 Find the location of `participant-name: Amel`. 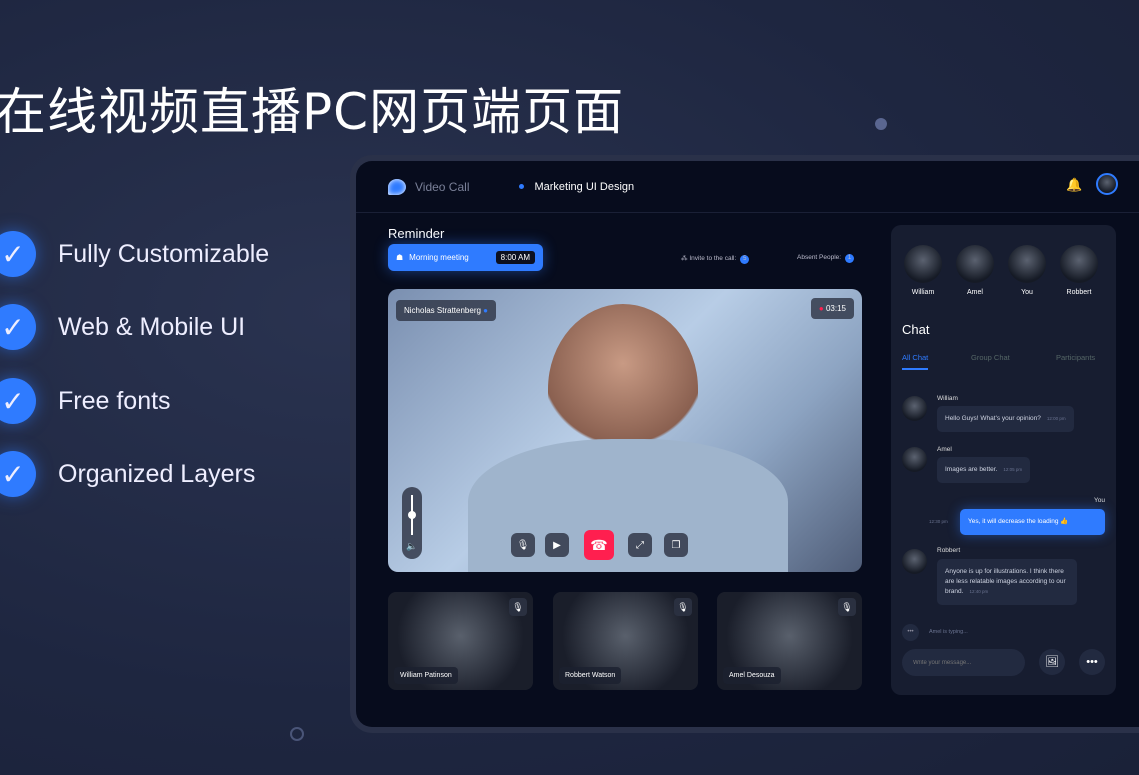

participant-name: Amel is located at coordinates (975, 292).